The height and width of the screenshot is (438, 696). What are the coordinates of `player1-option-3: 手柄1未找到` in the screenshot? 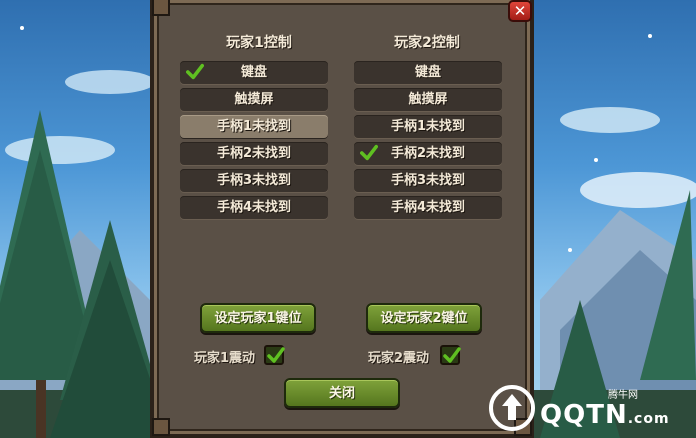 It's located at (254, 126).